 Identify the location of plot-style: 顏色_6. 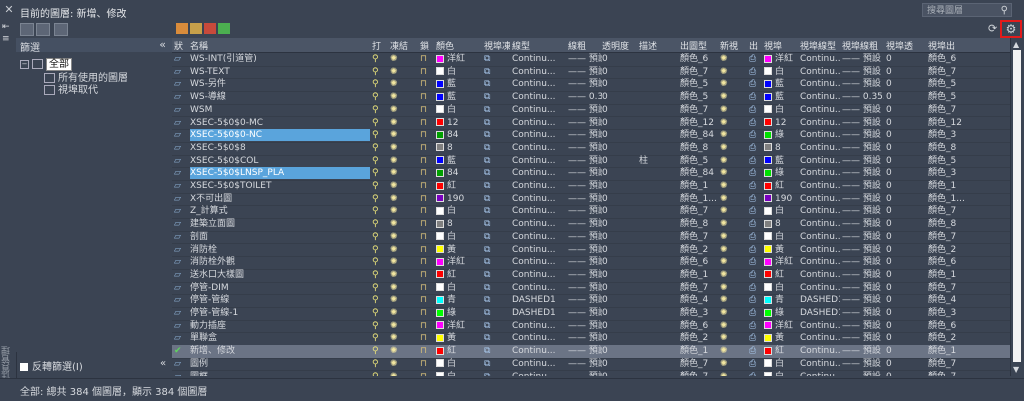
(699, 326).